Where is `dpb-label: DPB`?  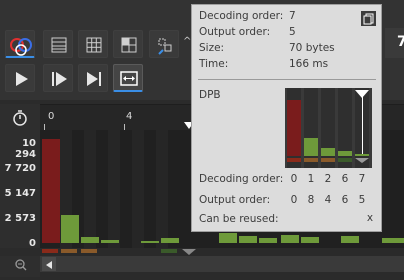
dpb-label: DPB is located at coordinates (210, 95).